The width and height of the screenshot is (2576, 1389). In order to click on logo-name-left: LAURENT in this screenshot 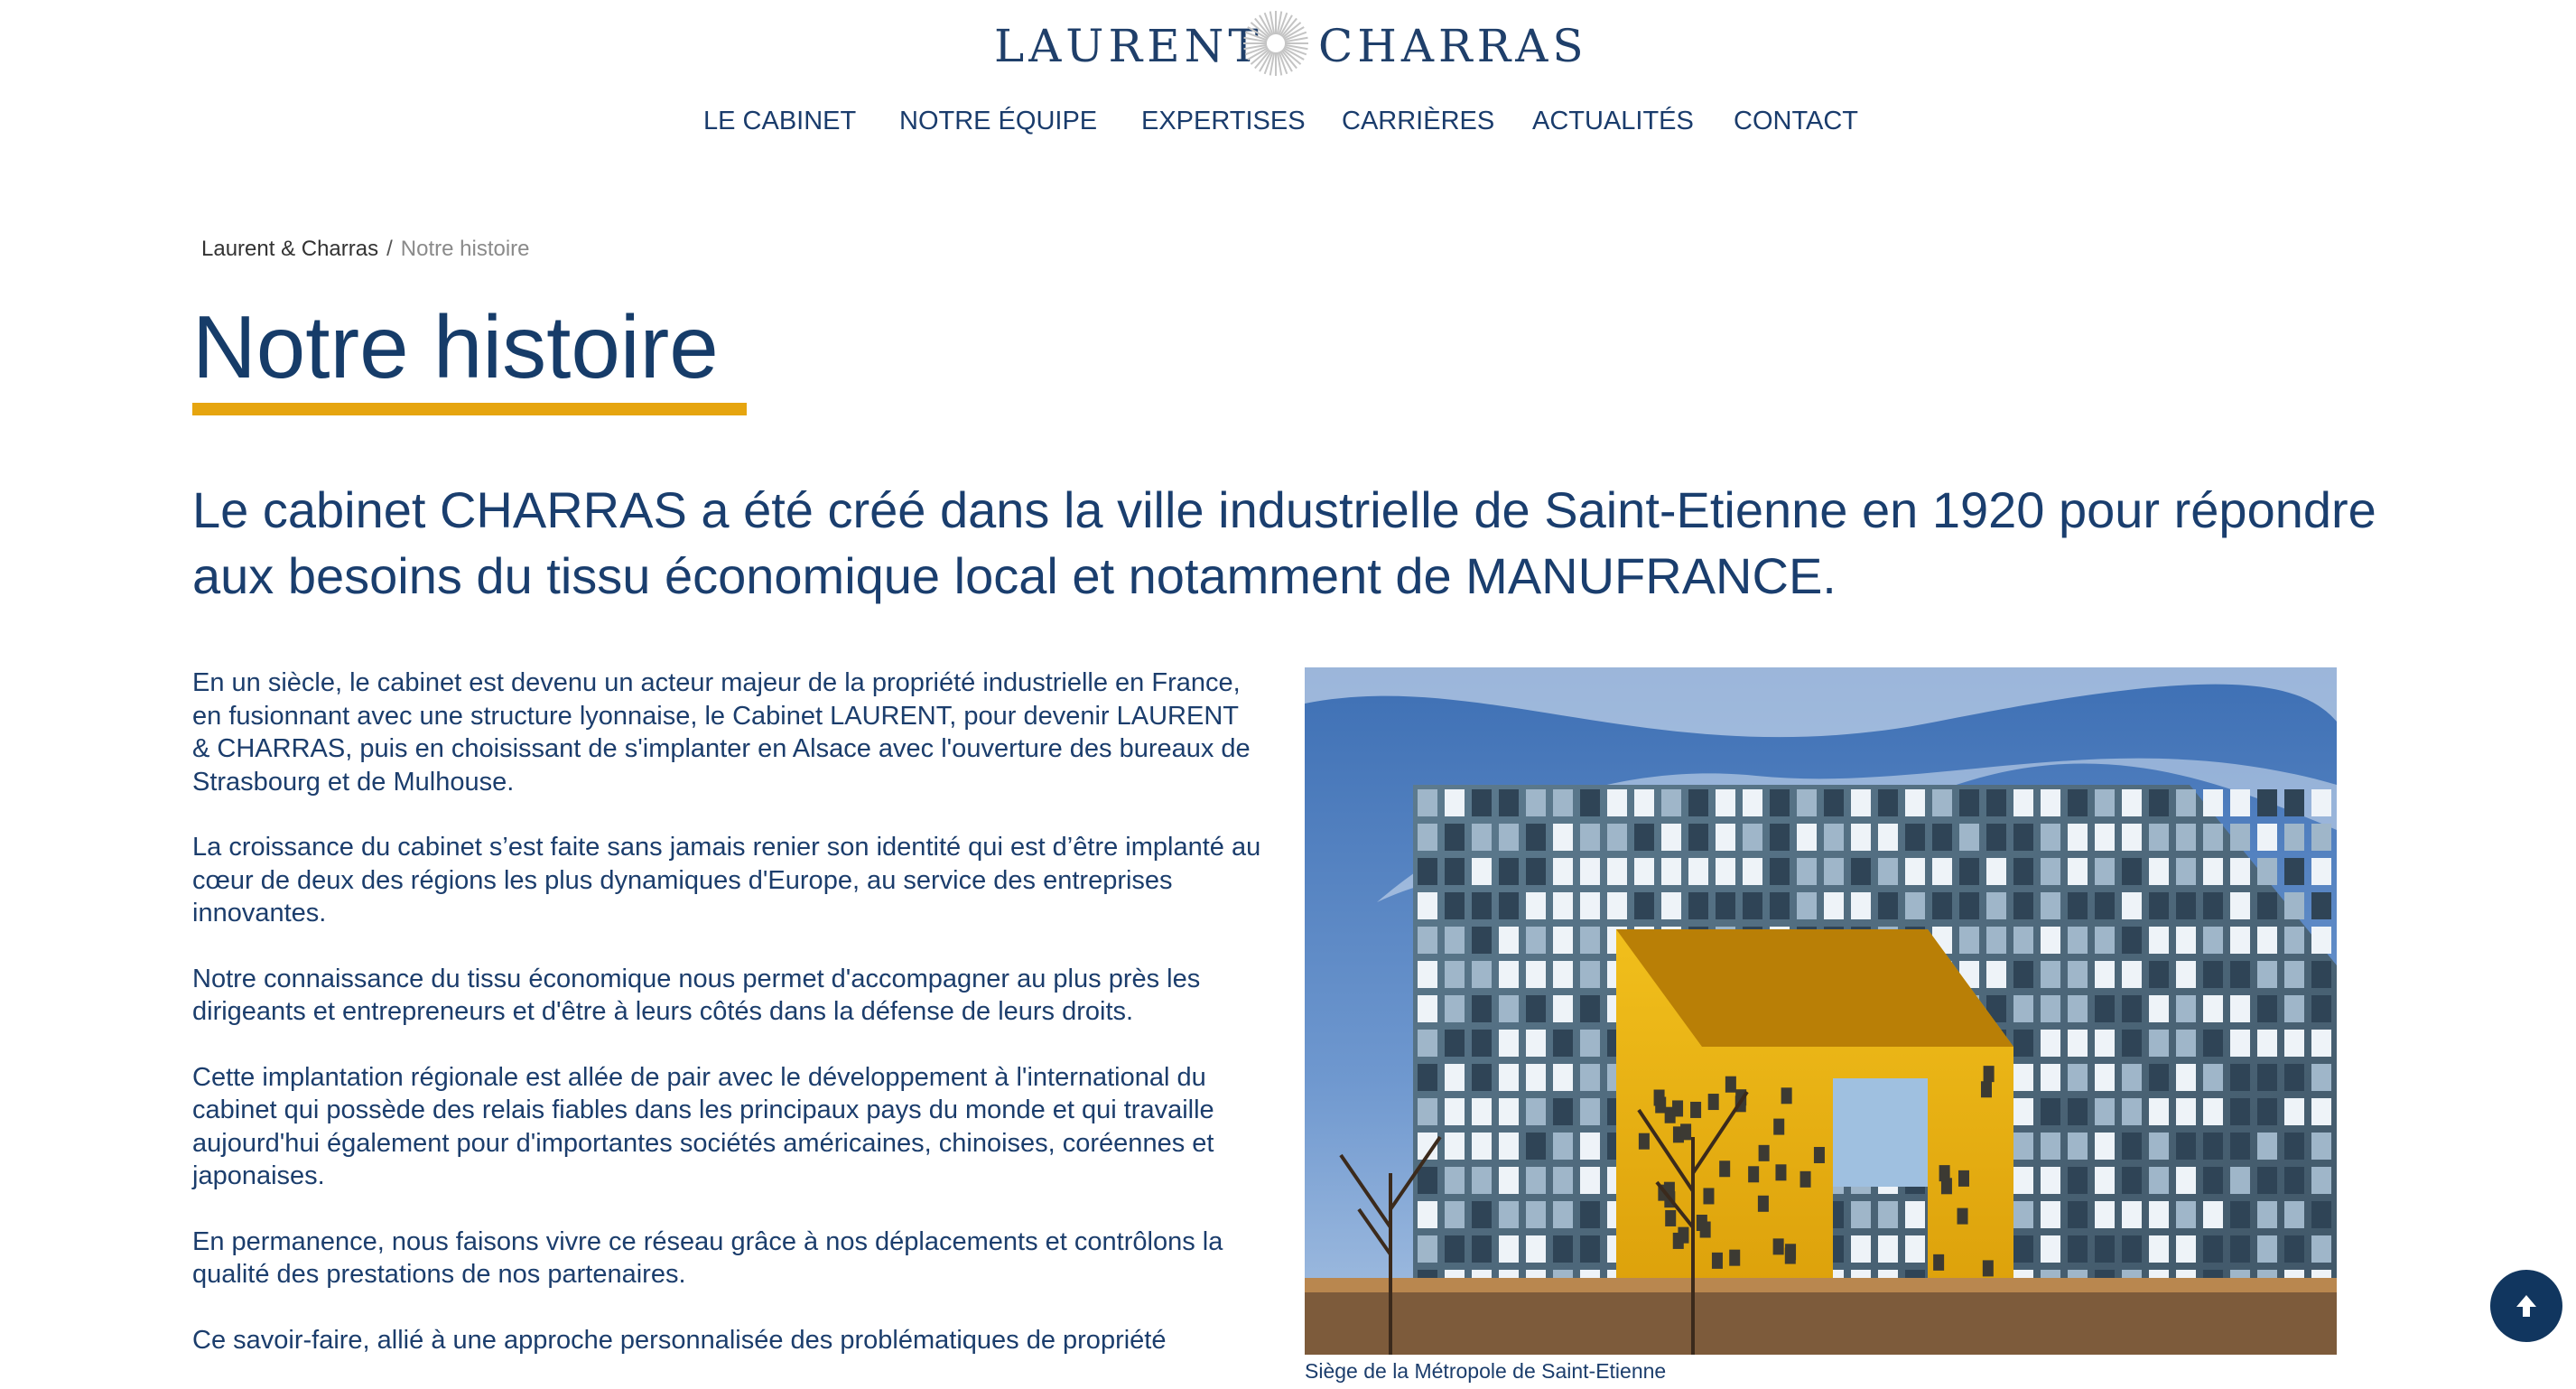, I will do `click(1128, 46)`.